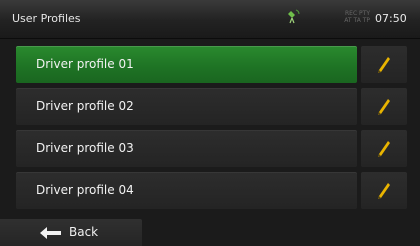 This screenshot has height=246, width=420. What do you see at coordinates (85, 64) in the screenshot?
I see `profile-label: Driver profile 01` at bounding box center [85, 64].